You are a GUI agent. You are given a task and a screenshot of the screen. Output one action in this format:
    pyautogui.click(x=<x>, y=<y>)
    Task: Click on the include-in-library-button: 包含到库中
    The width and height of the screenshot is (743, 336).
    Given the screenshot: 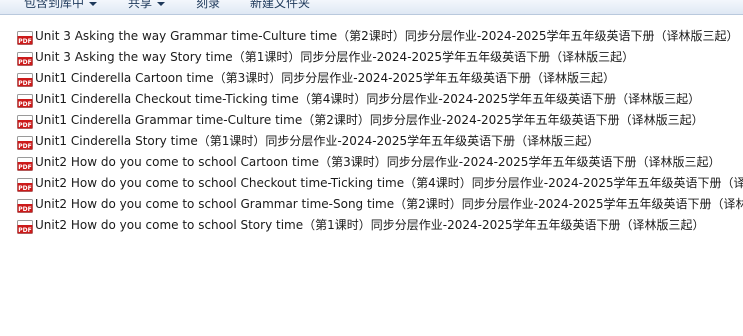 What is the action you would take?
    pyautogui.click(x=61, y=5)
    